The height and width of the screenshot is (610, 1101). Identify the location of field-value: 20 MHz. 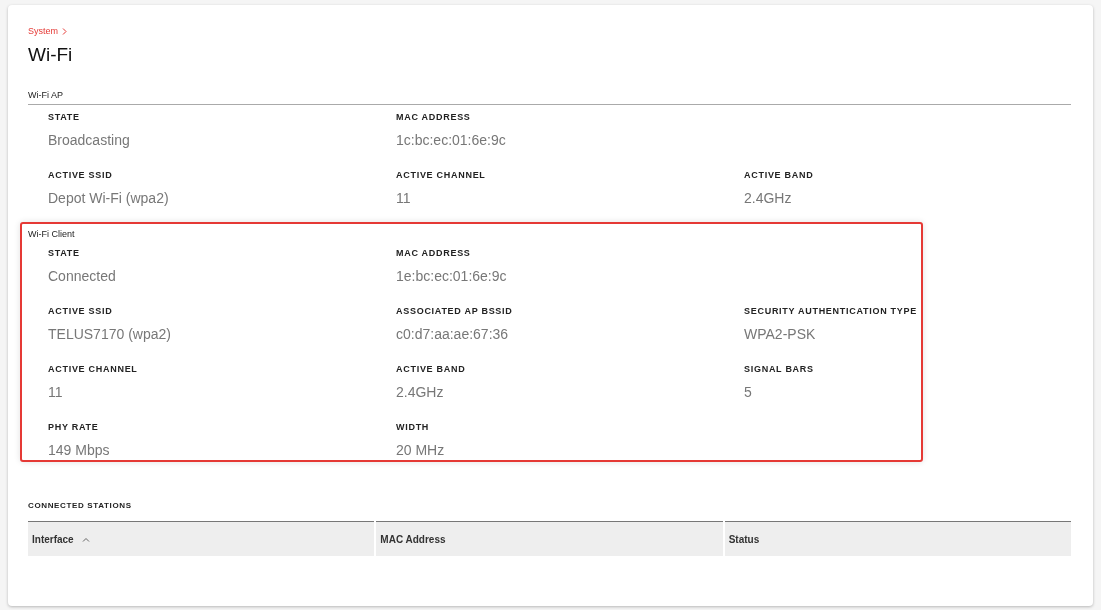
(420, 450).